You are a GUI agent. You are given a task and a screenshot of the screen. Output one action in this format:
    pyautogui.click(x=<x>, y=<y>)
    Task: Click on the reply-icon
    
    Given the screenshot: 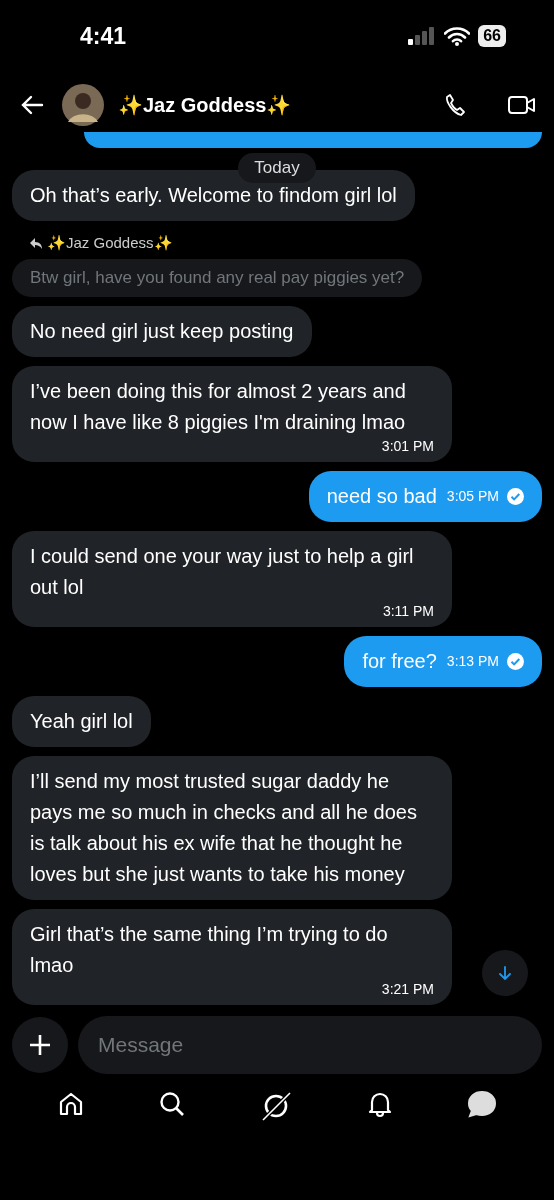 What is the action you would take?
    pyautogui.click(x=36, y=243)
    